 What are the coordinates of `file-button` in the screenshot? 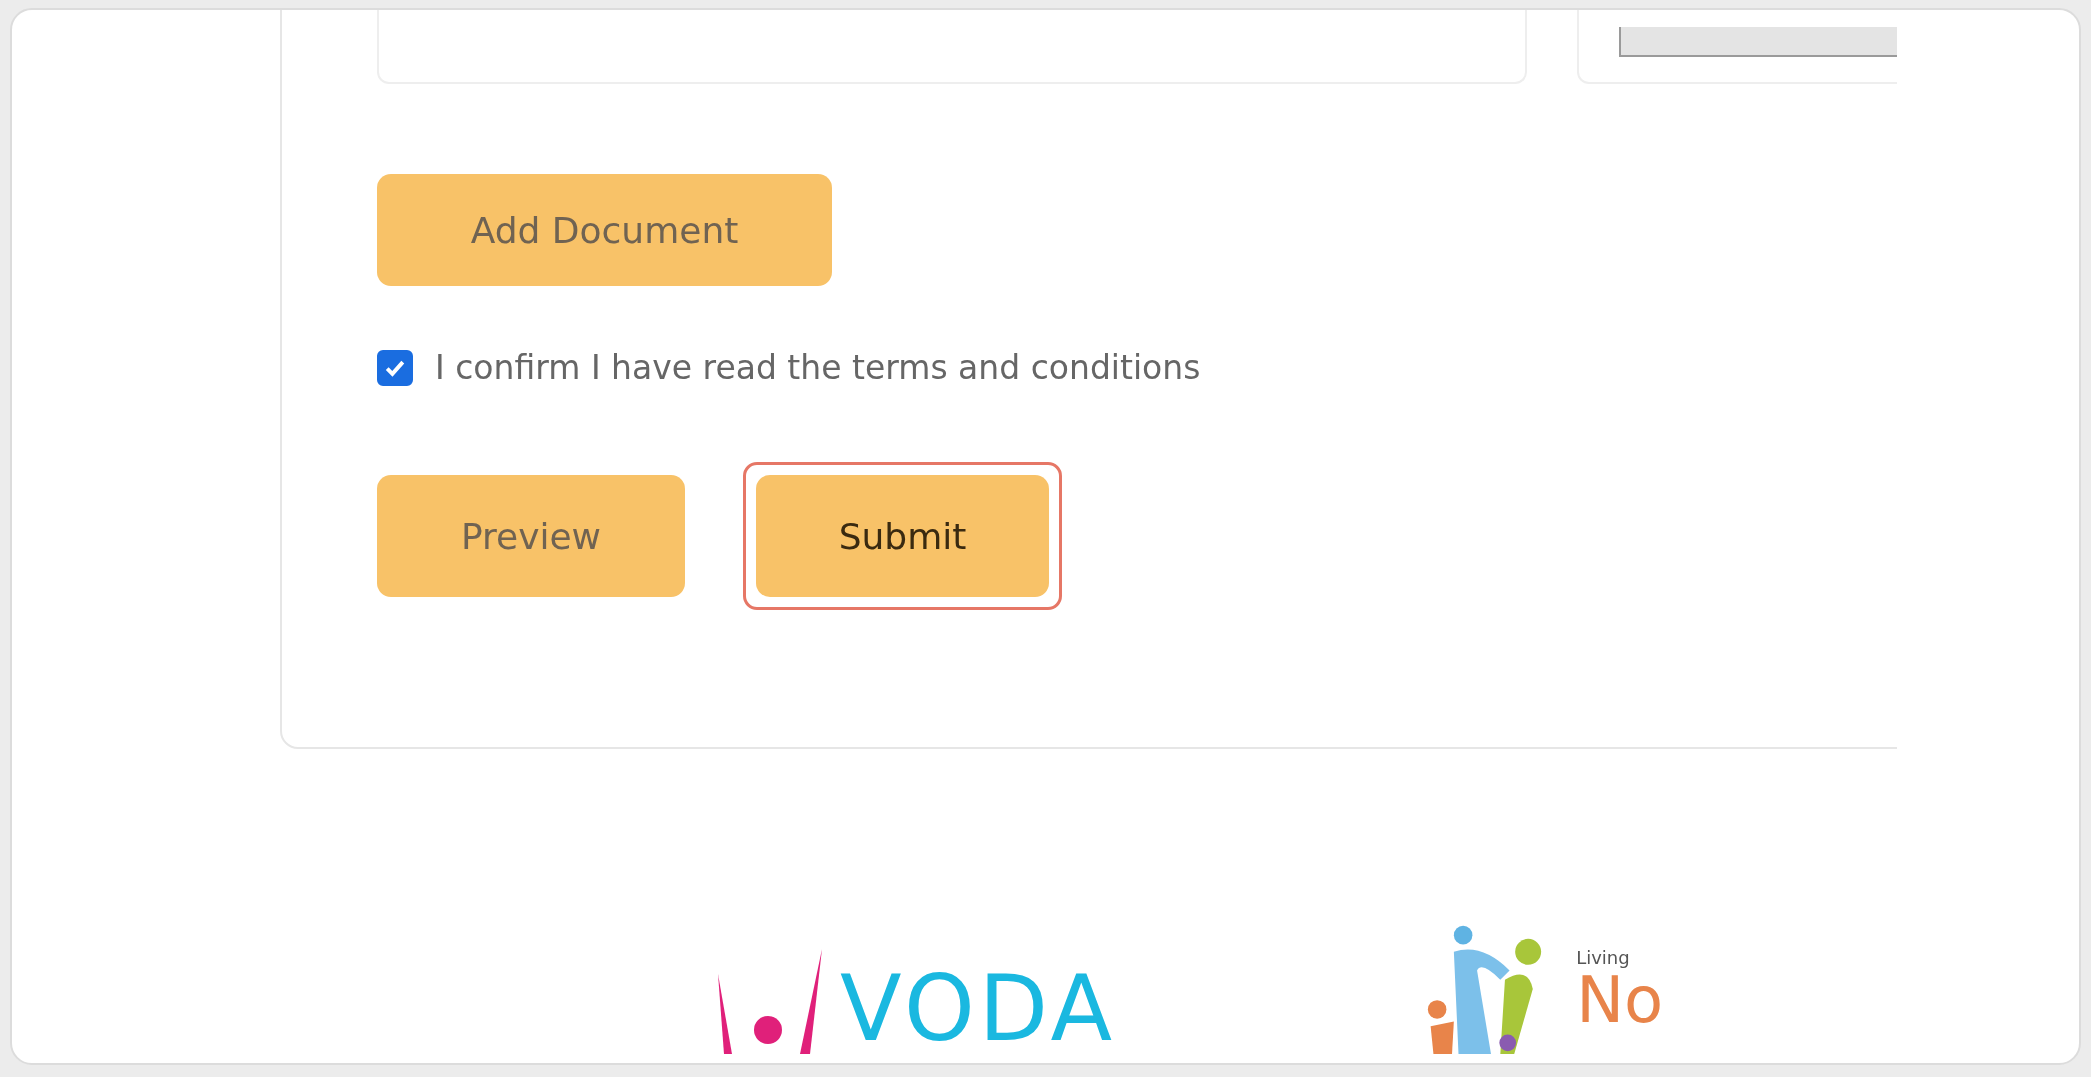 It's located at (1758, 42).